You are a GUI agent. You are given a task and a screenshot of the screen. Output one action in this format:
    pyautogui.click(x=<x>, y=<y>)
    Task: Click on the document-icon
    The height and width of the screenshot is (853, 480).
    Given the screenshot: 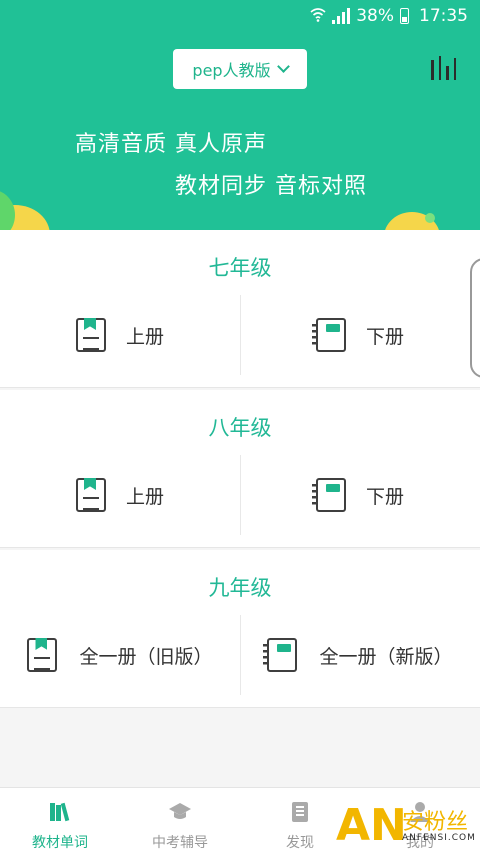 What is the action you would take?
    pyautogui.click(x=300, y=812)
    